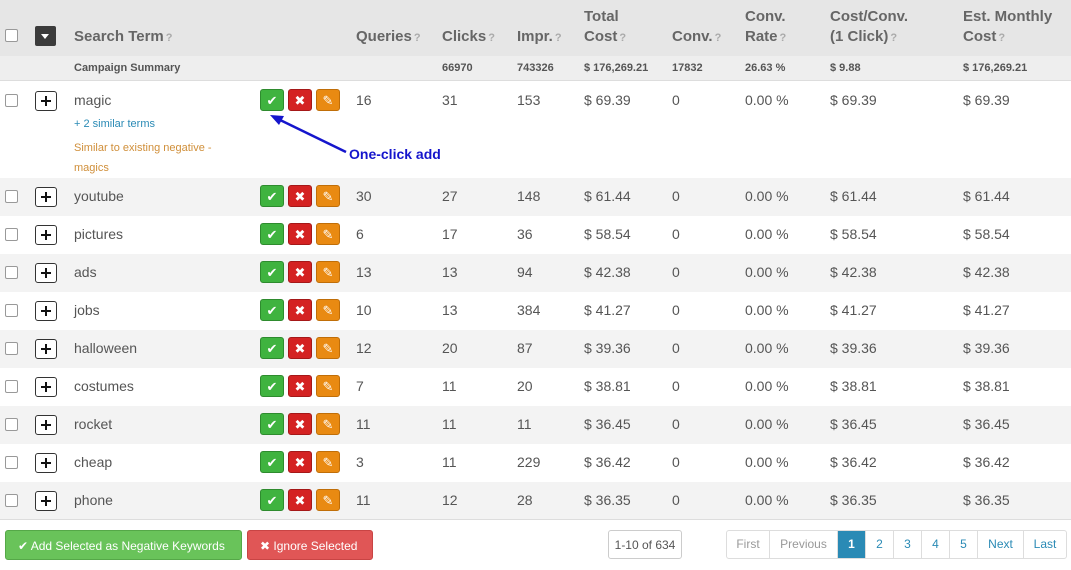  What do you see at coordinates (123, 545) in the screenshot?
I see `add-selected-negative-button: ✔ Add Selected as Negative Keywords` at bounding box center [123, 545].